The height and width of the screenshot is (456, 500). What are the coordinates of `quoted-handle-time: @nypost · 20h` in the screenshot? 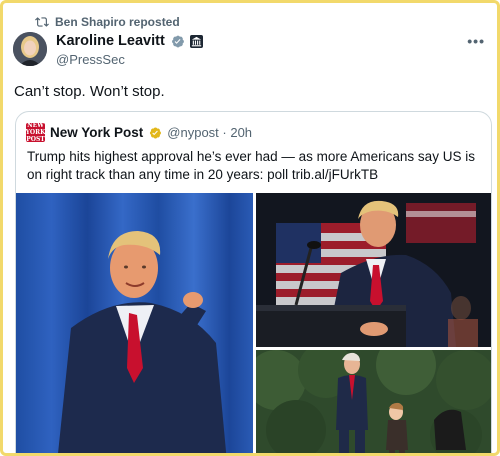 It's located at (210, 132).